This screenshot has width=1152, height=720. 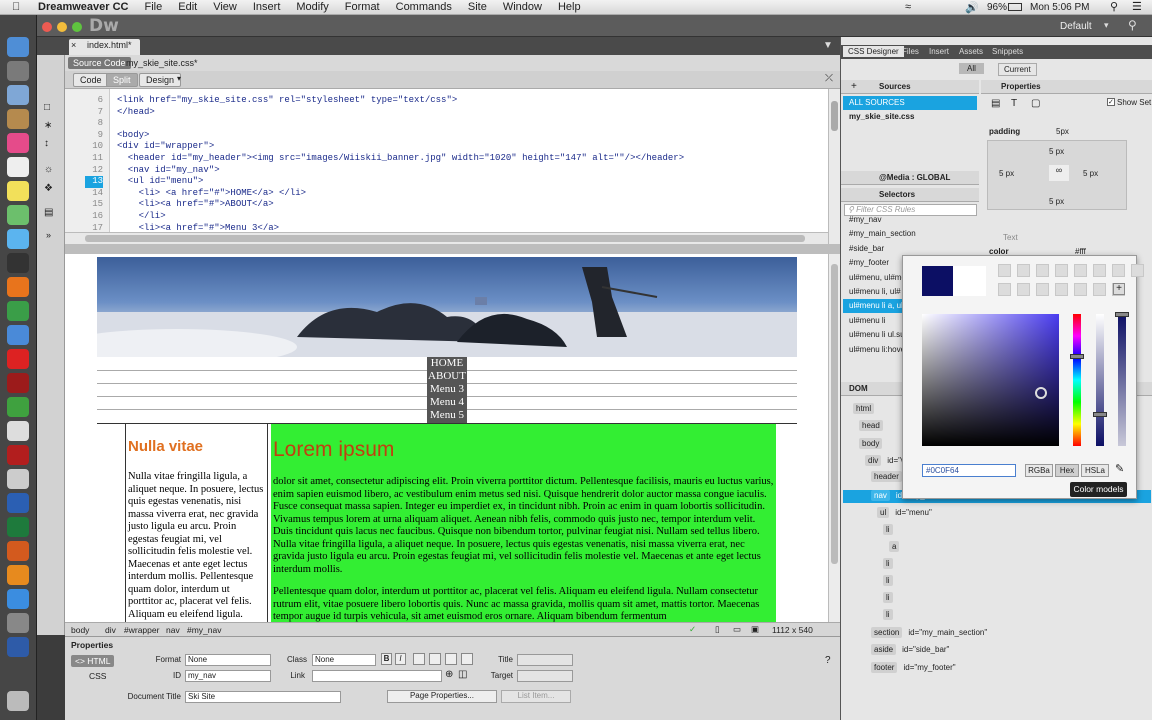 What do you see at coordinates (1090, 173) in the screenshot?
I see `padding-right-value: 5 px` at bounding box center [1090, 173].